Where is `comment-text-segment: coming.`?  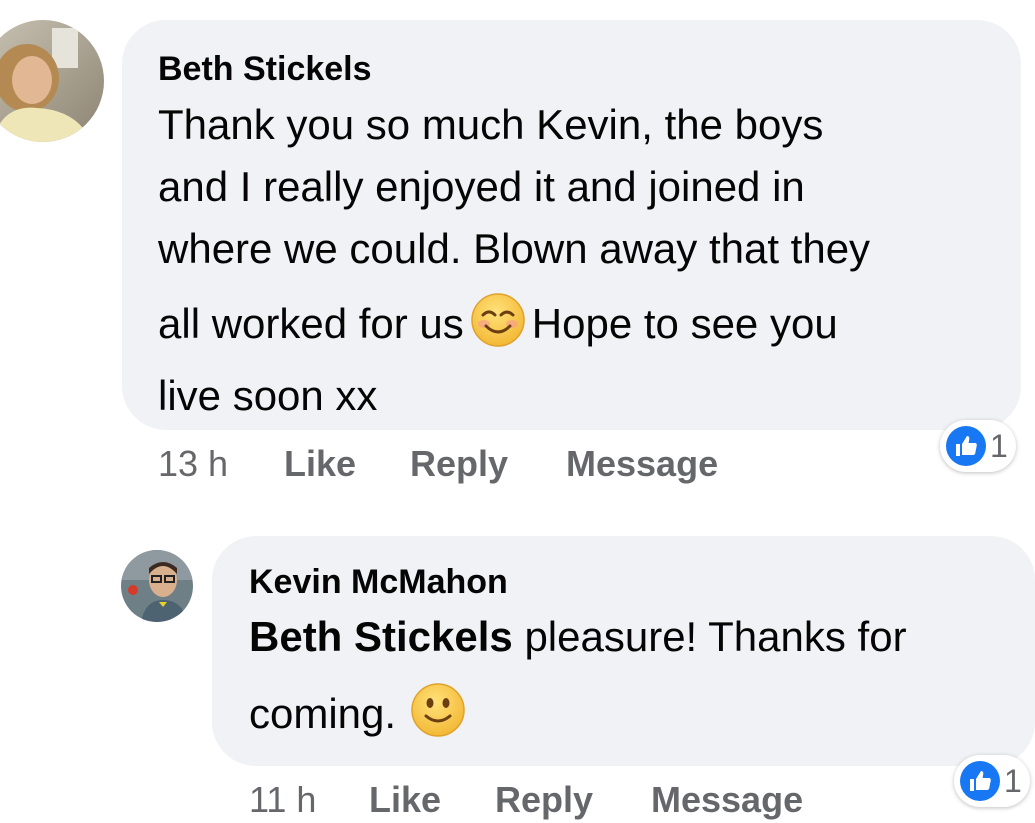
comment-text-segment: coming. is located at coordinates (323, 713).